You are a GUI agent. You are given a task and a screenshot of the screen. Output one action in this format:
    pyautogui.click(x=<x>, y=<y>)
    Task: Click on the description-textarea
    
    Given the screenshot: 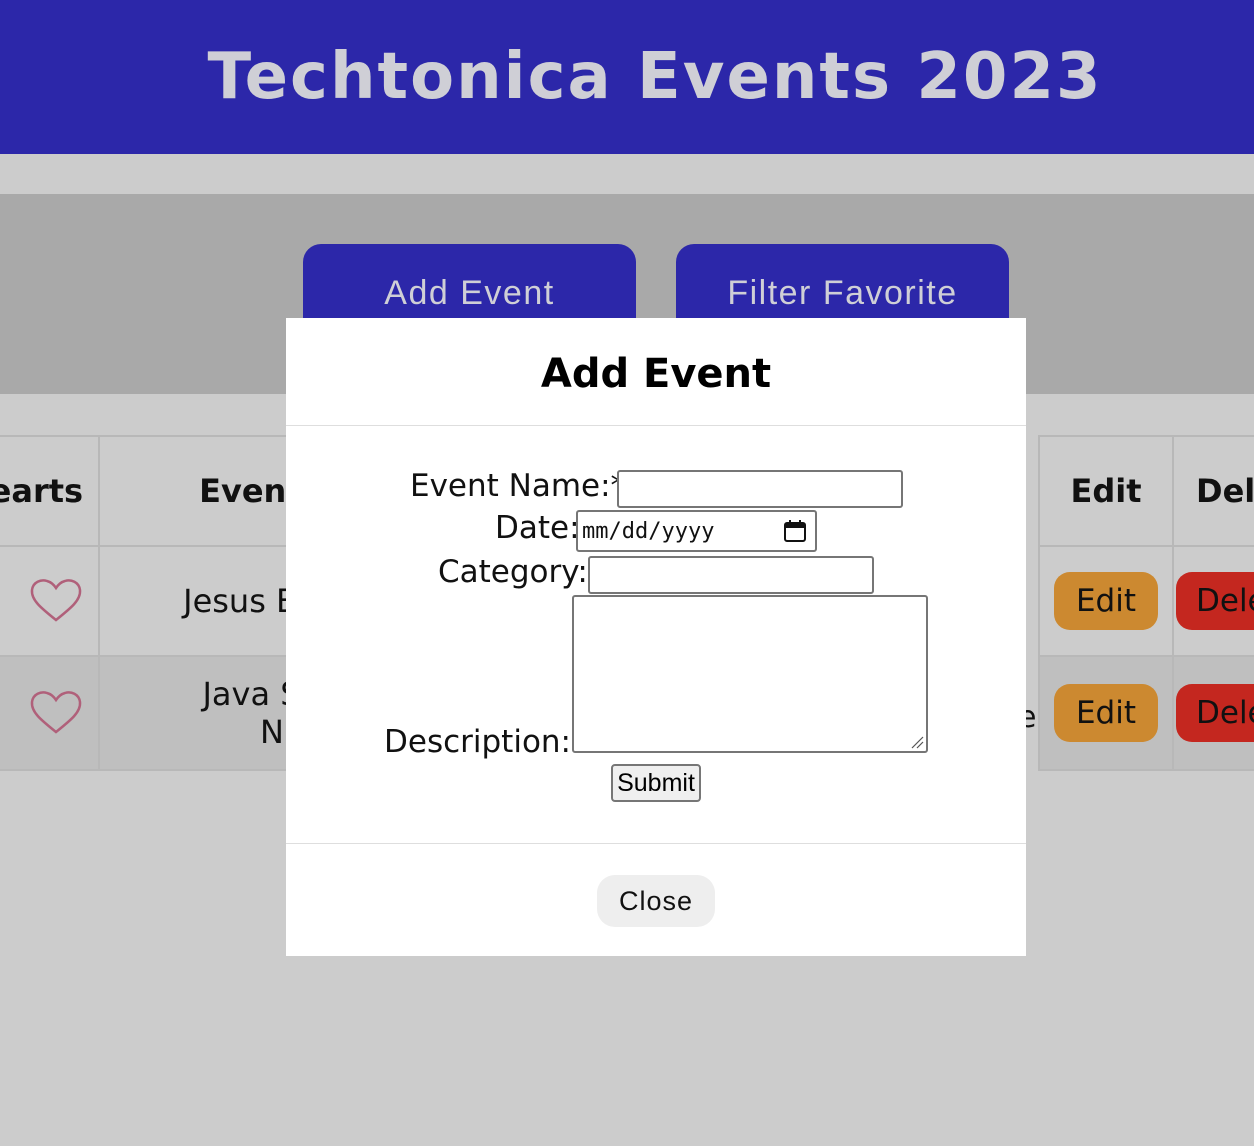 What is the action you would take?
    pyautogui.click(x=750, y=674)
    